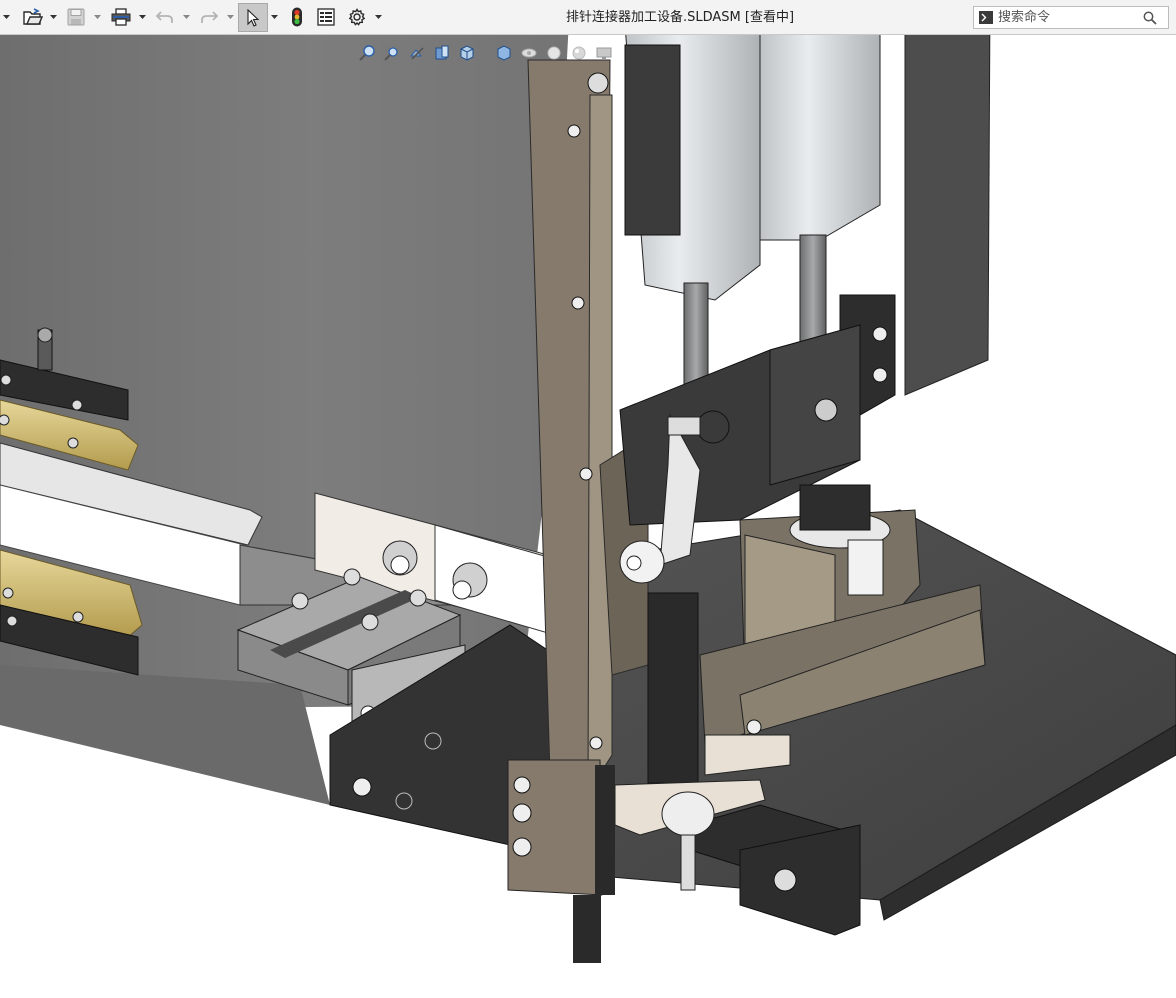 The width and height of the screenshot is (1176, 998). I want to click on new-document-dropdown, so click(6, 17).